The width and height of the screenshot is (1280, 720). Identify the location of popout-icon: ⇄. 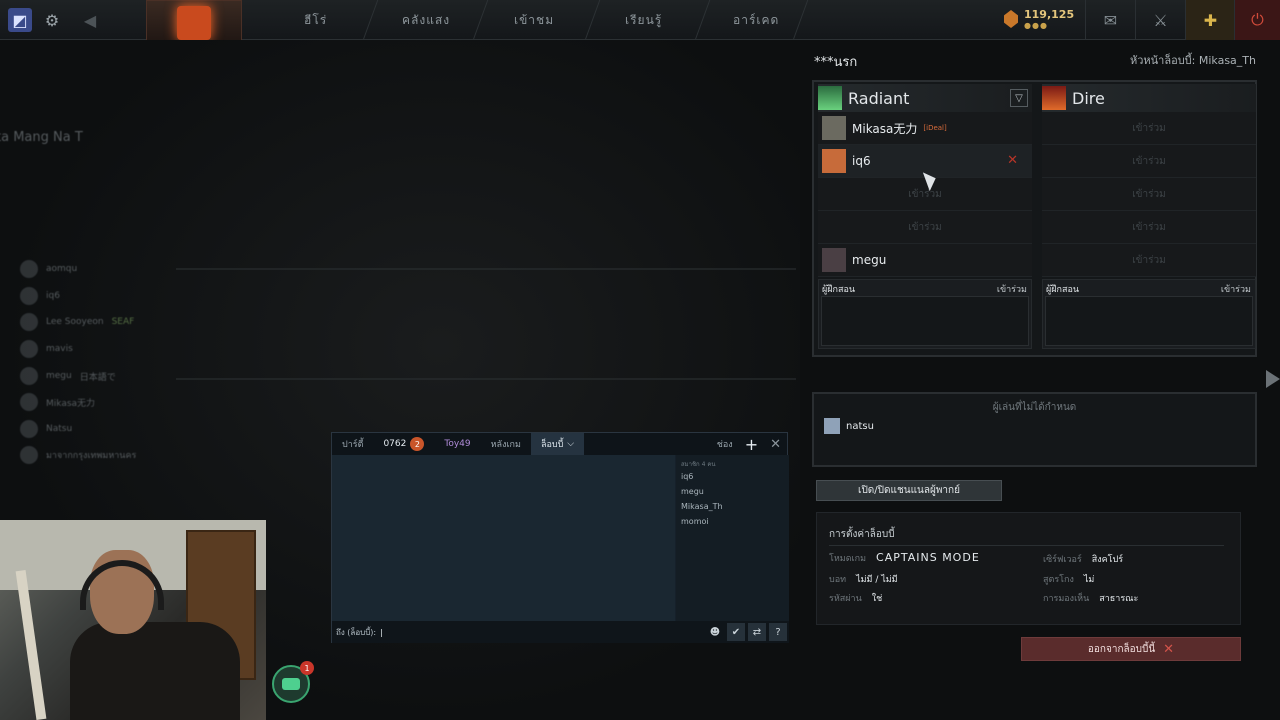
(757, 632).